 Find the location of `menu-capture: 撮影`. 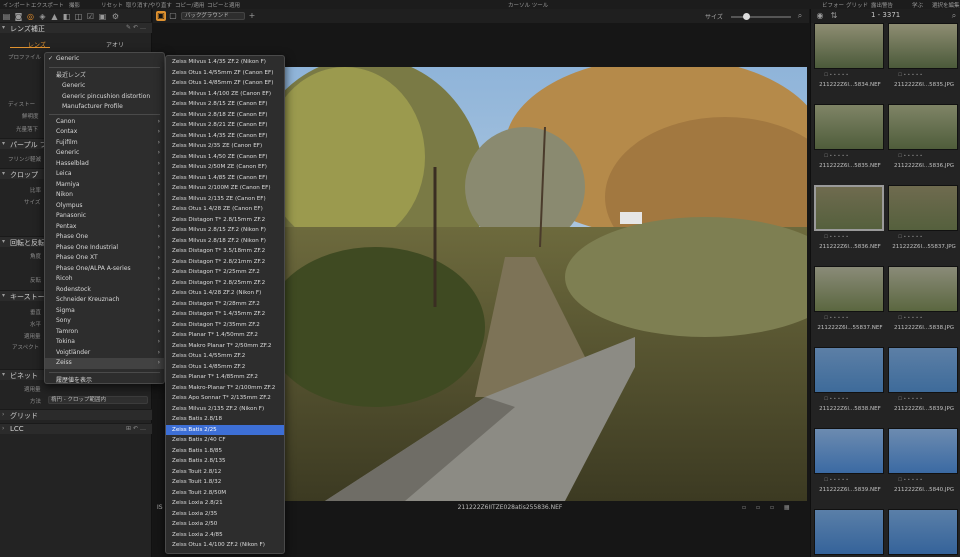

menu-capture: 撮影 is located at coordinates (74, 5).